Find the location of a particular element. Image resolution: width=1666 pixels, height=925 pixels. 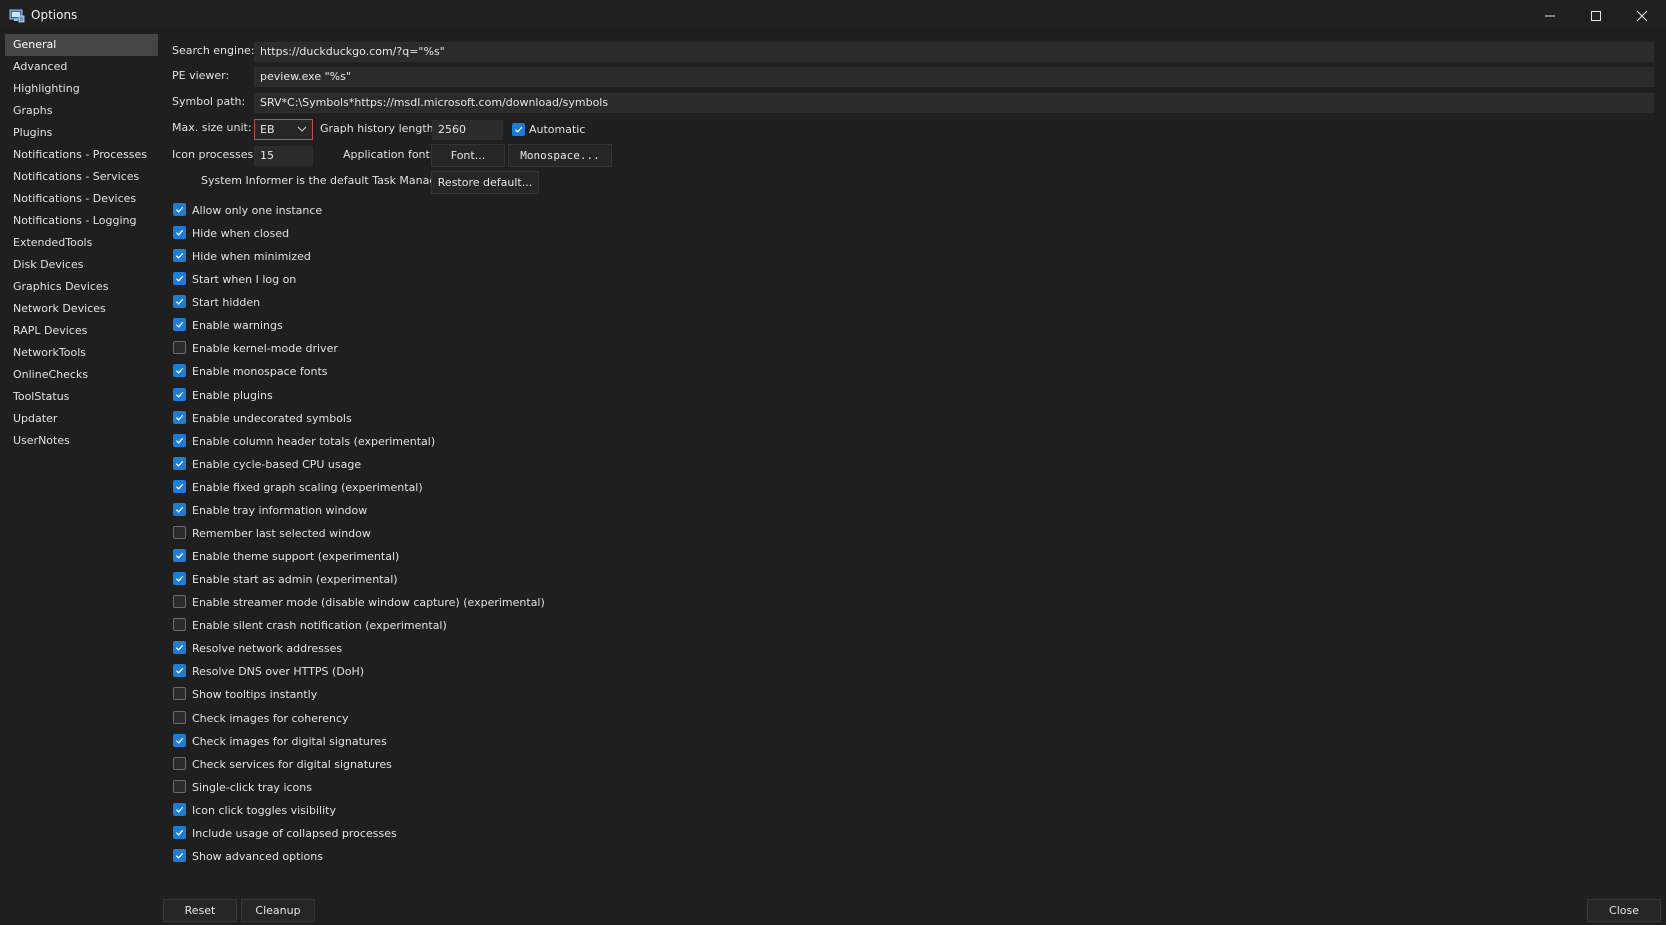

sidebar-item-graphs: Graphs is located at coordinates (81, 111).